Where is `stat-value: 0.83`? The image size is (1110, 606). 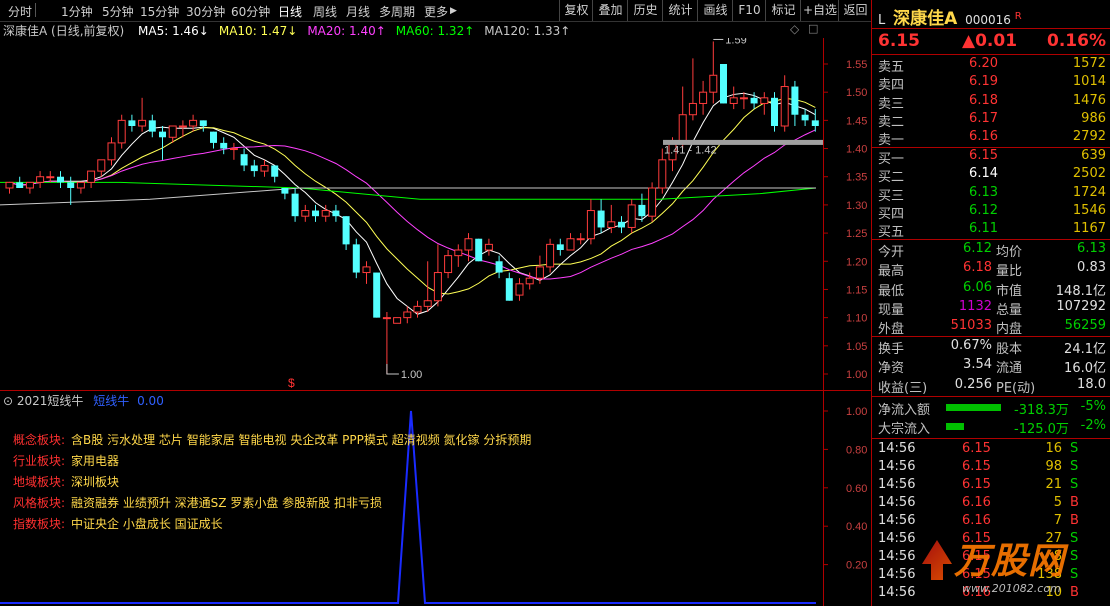
stat-value: 0.83 is located at coordinates (1091, 268).